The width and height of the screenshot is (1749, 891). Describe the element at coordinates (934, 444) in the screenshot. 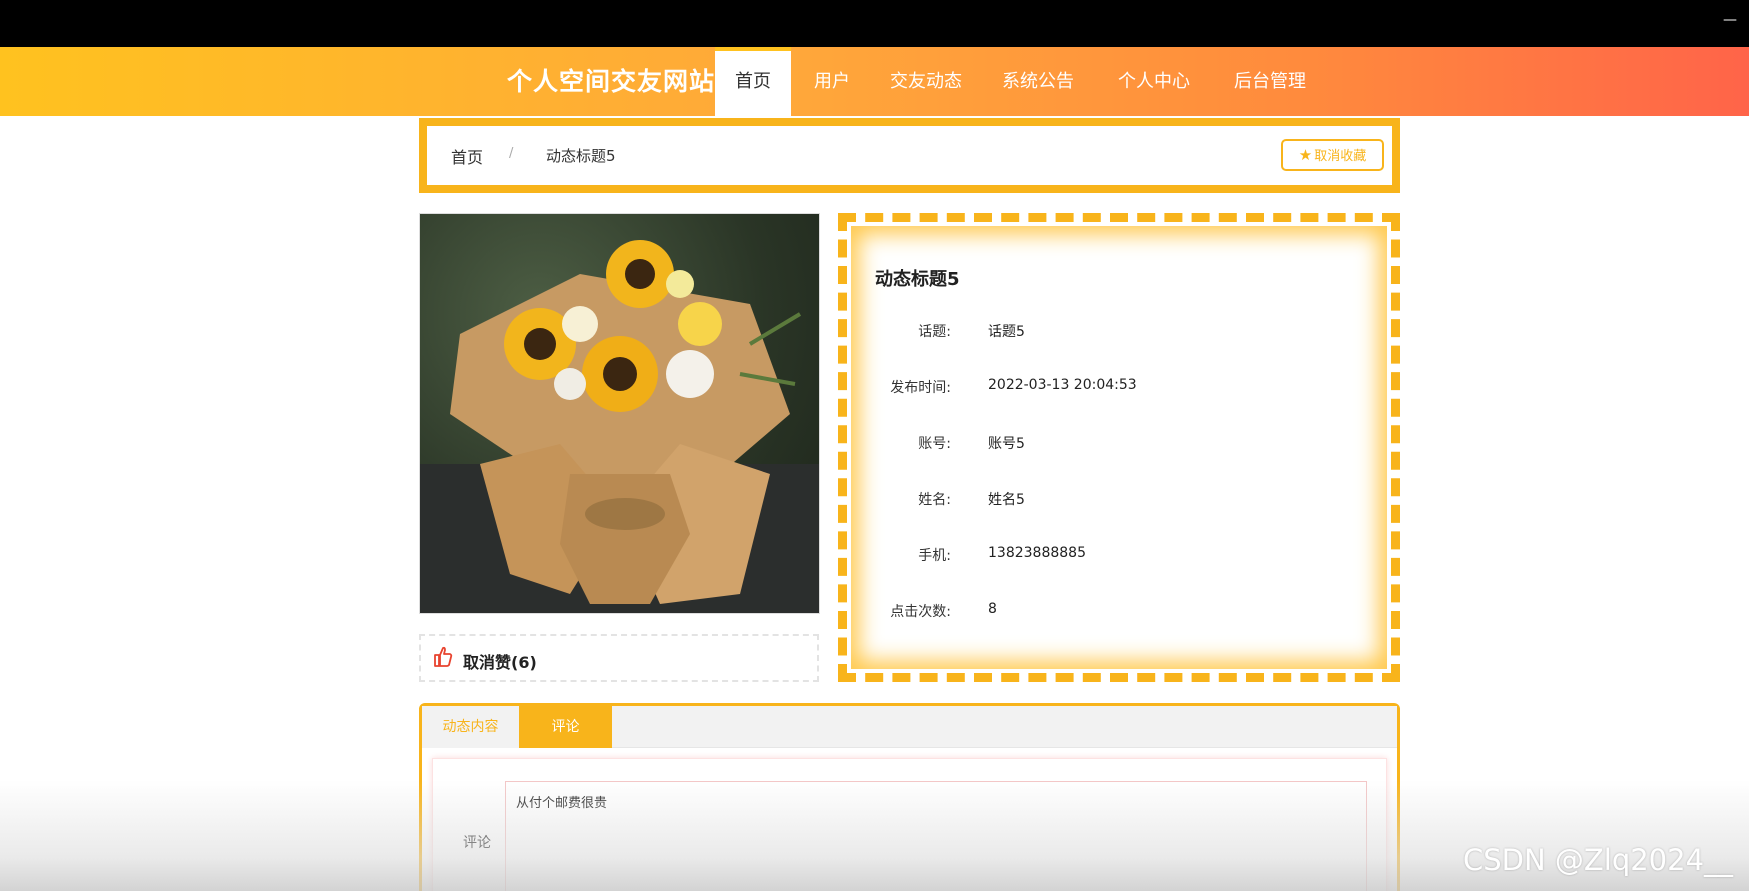

I see `detail-label: 账号:` at that location.